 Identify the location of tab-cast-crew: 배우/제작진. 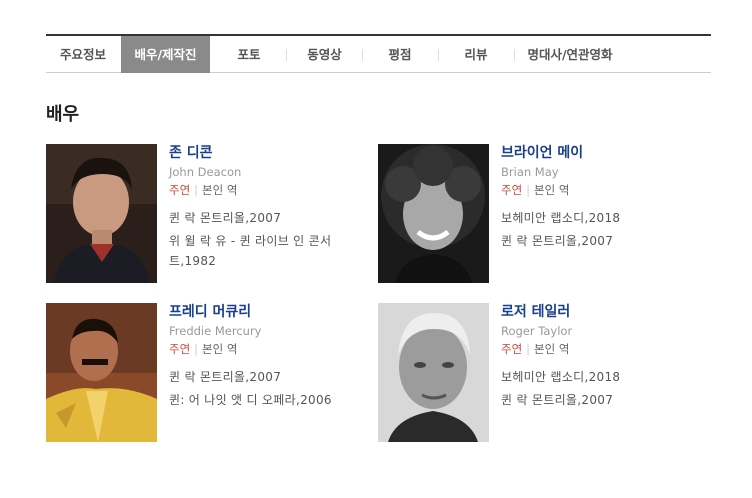
(165, 54).